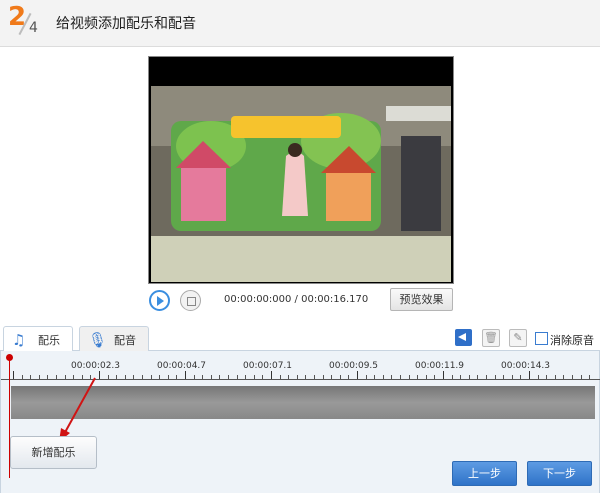  I want to click on playhead-handle, so click(9, 357).